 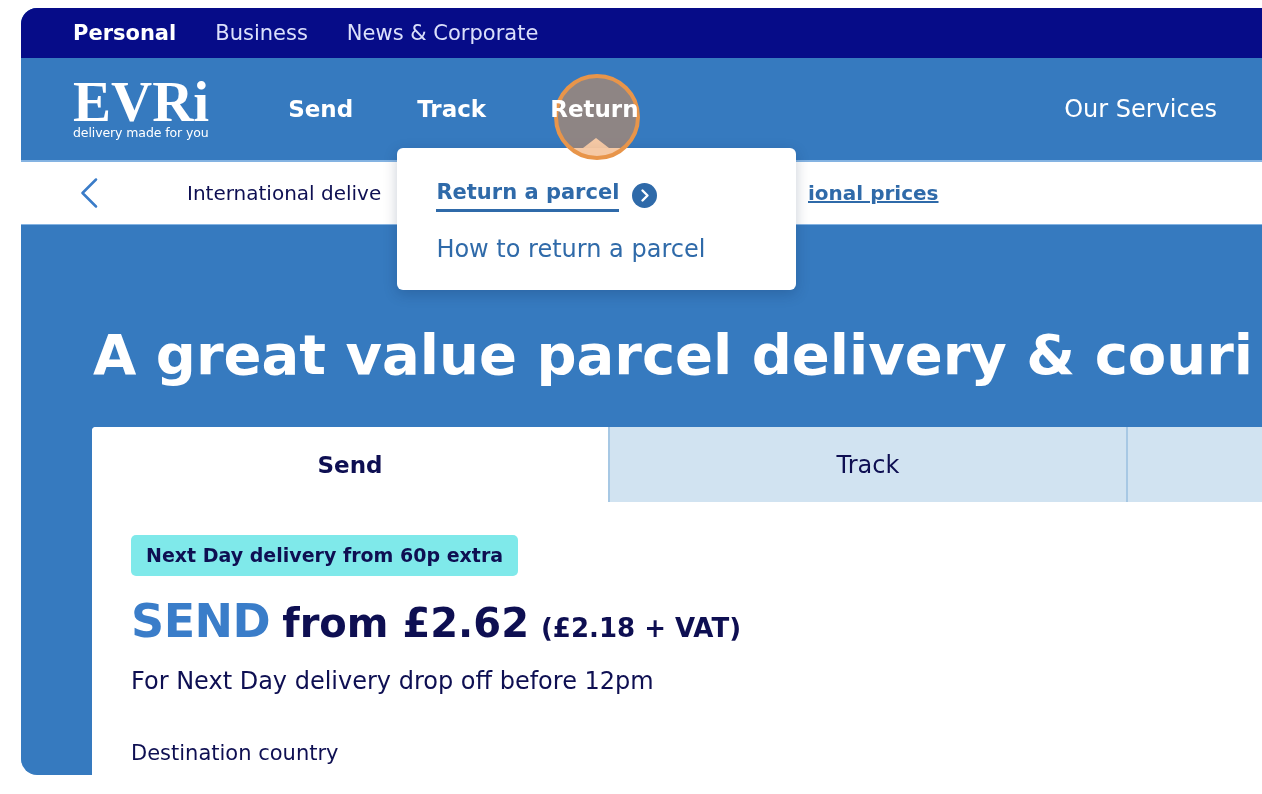 What do you see at coordinates (528, 195) in the screenshot?
I see `menu-link: Return a parcel` at bounding box center [528, 195].